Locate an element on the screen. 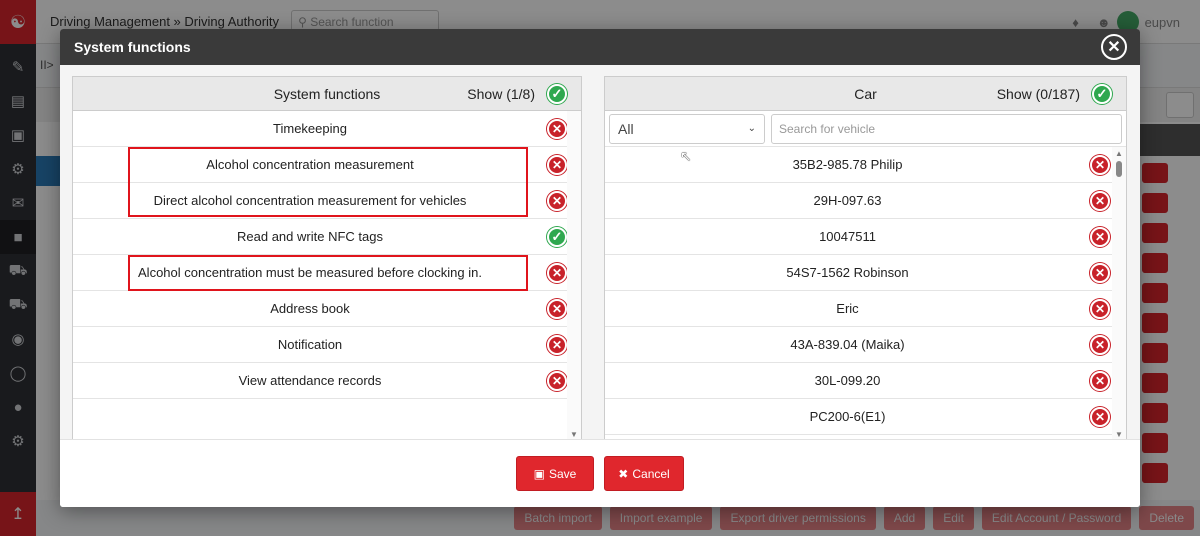 The image size is (1200, 536). function-label: Address book is located at coordinates (310, 308).